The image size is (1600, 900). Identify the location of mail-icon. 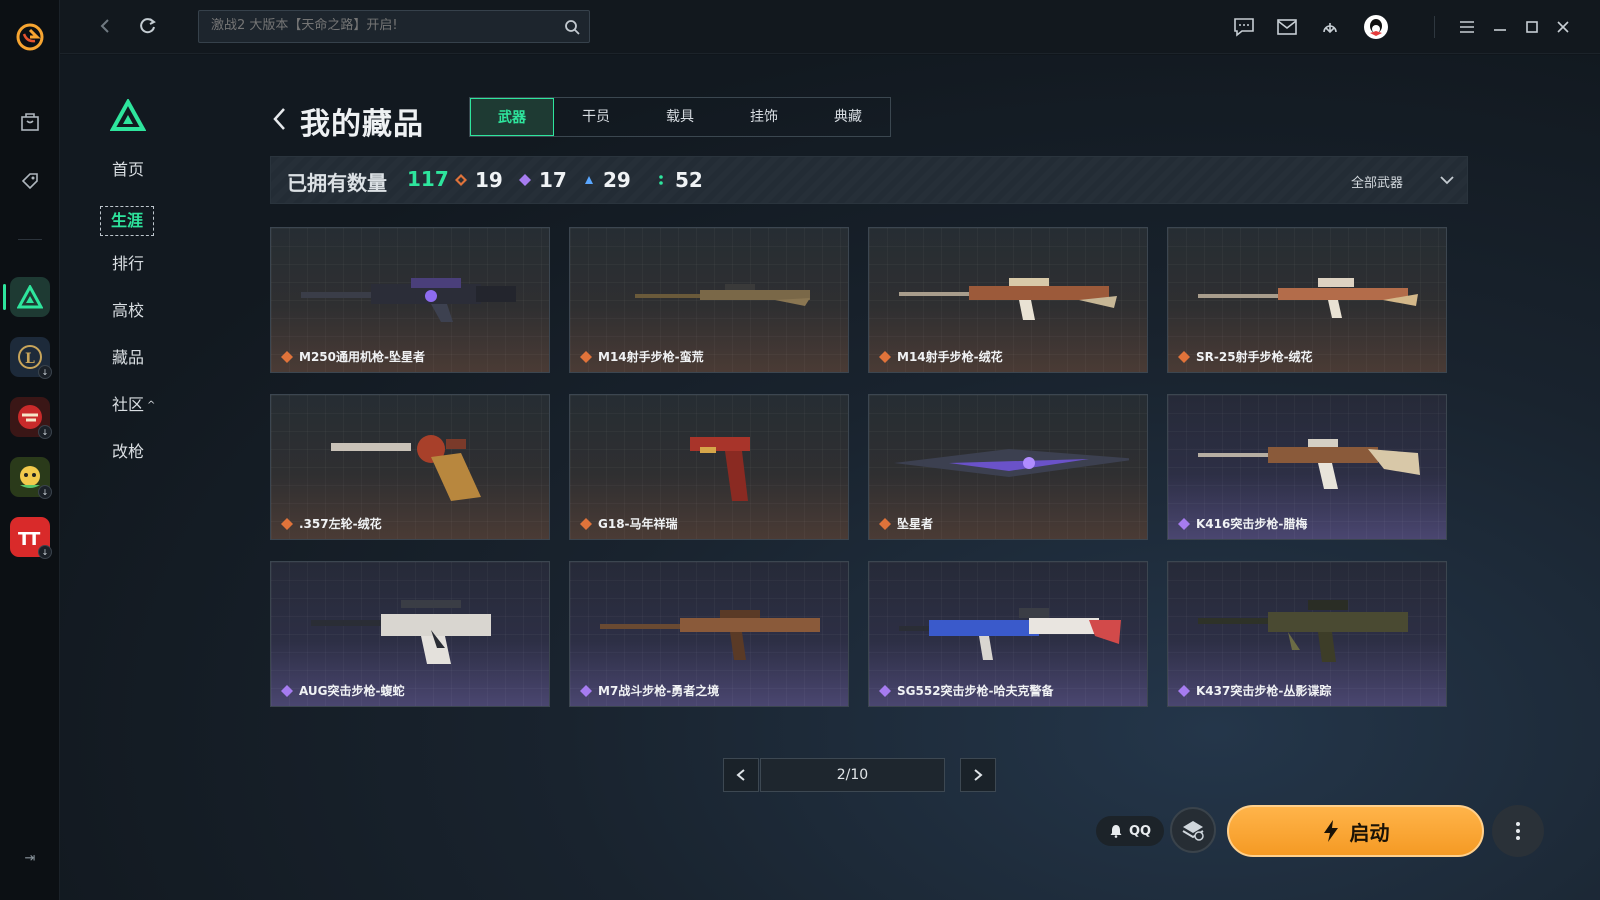
(1287, 27).